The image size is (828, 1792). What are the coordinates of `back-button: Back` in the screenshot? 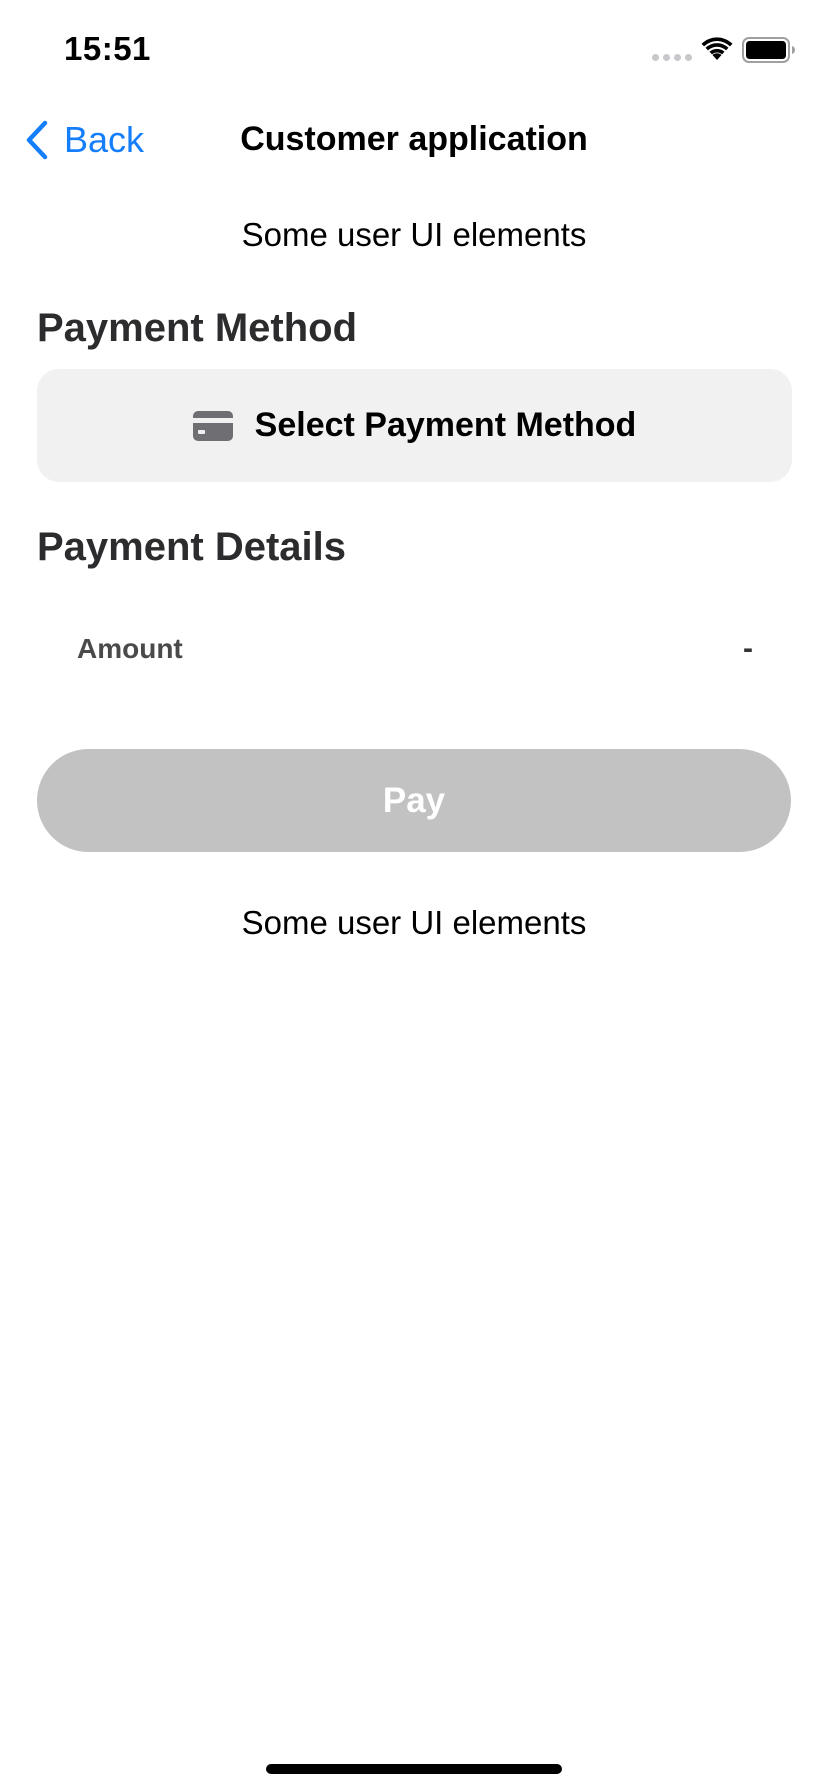 It's located at (84, 140).